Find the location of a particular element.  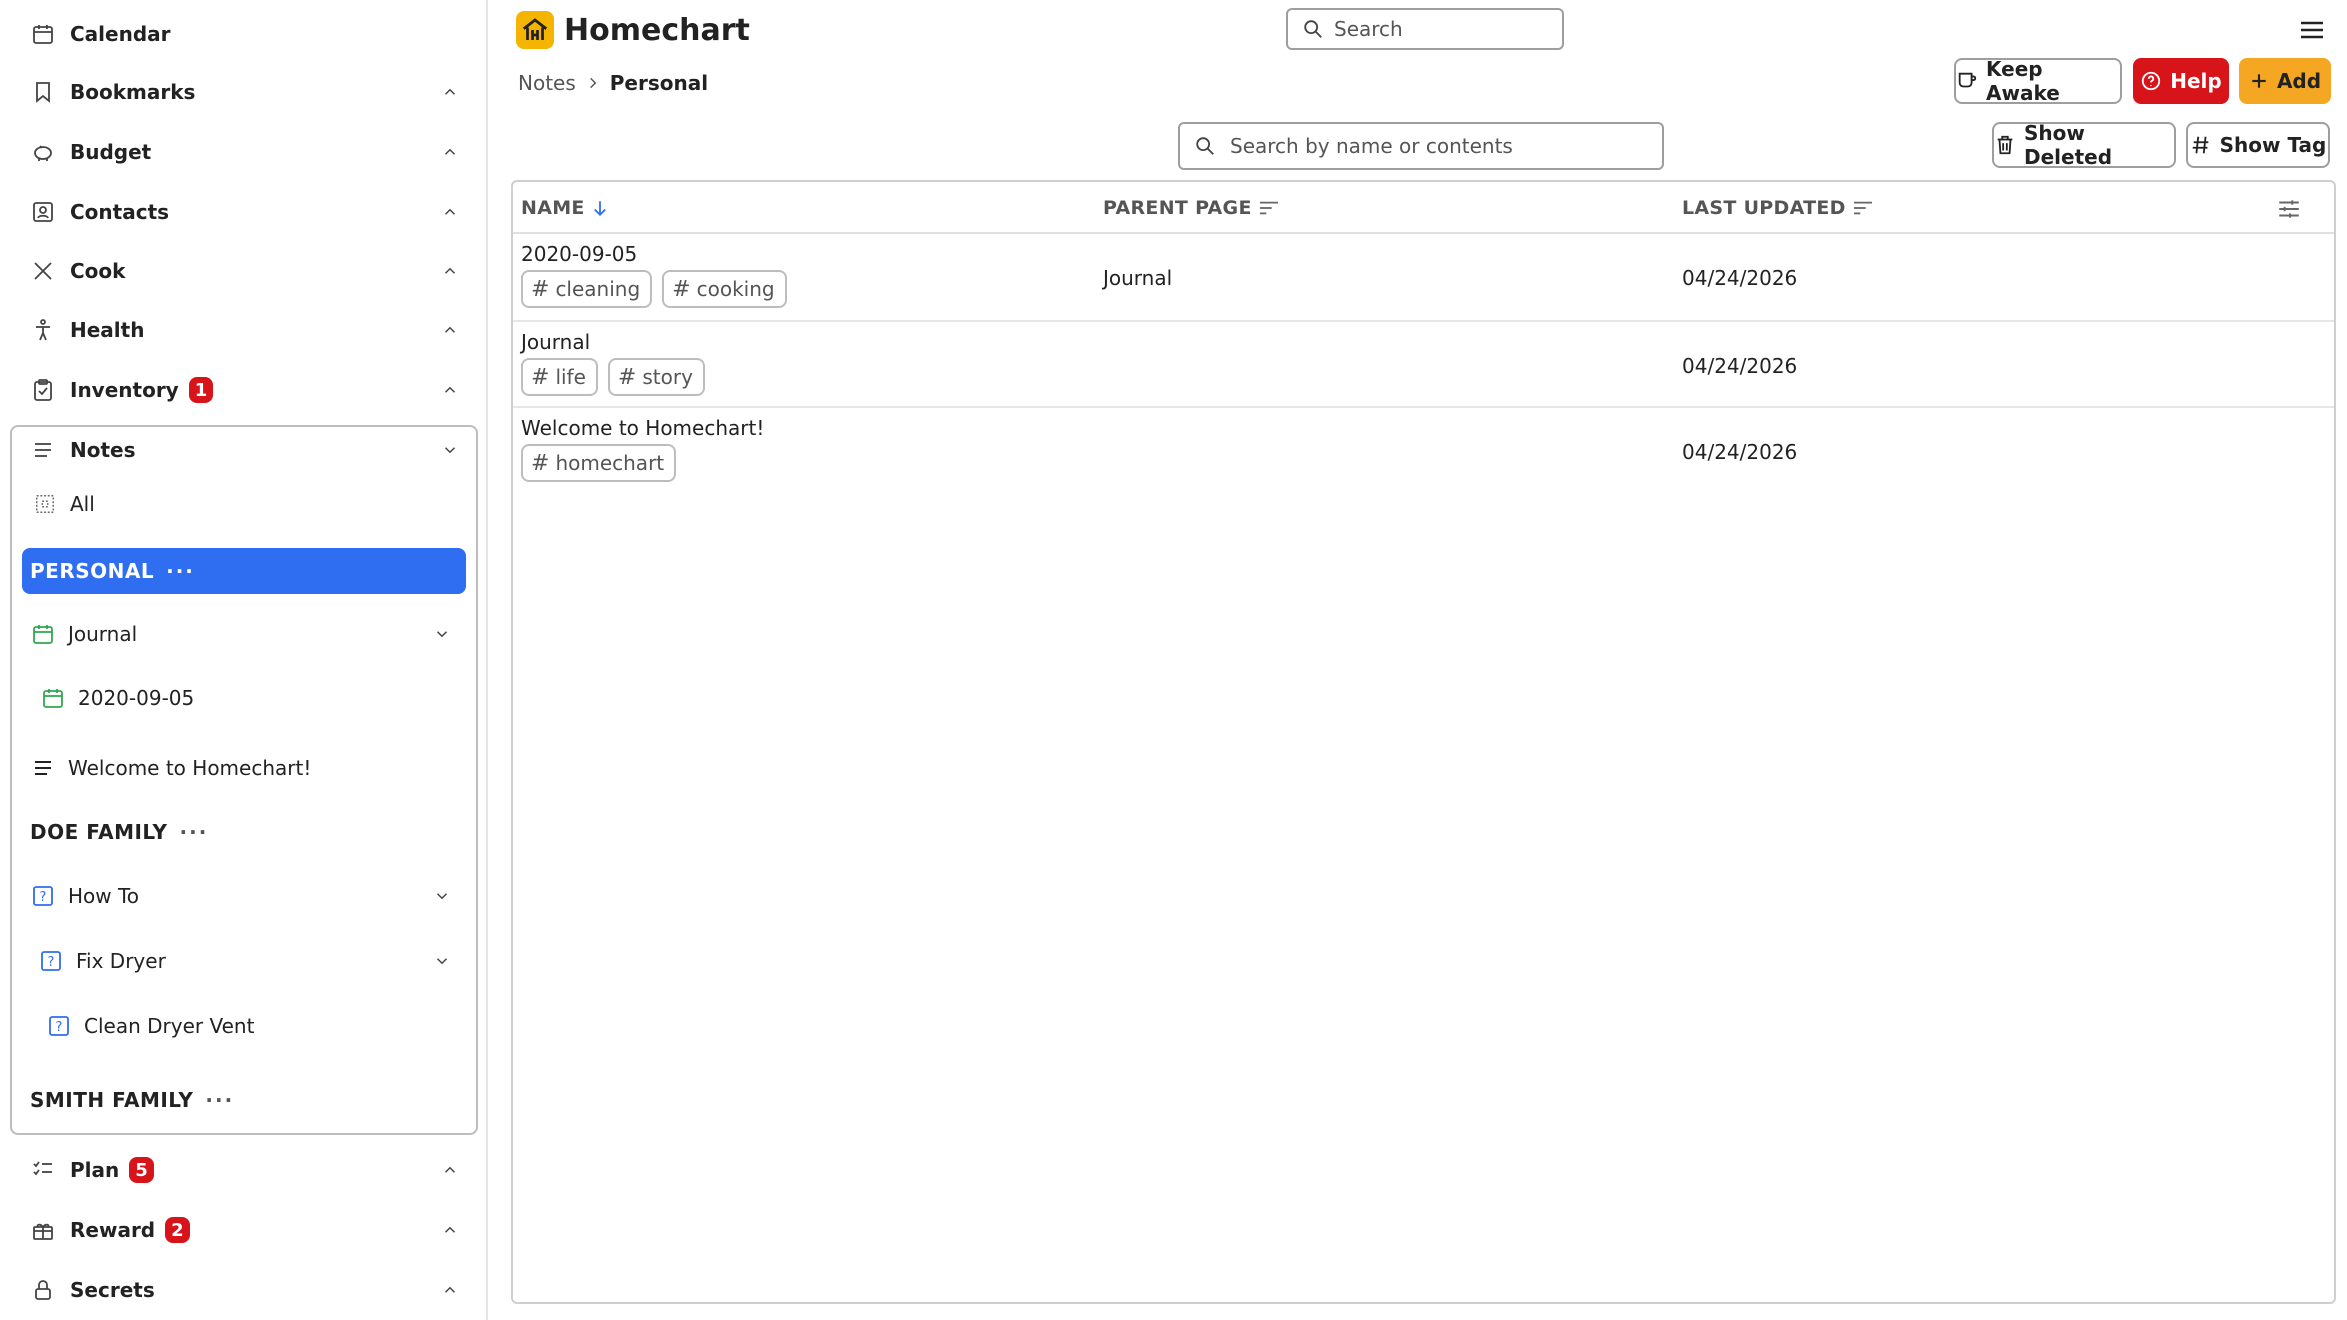

tag-label: cooking is located at coordinates (735, 289).